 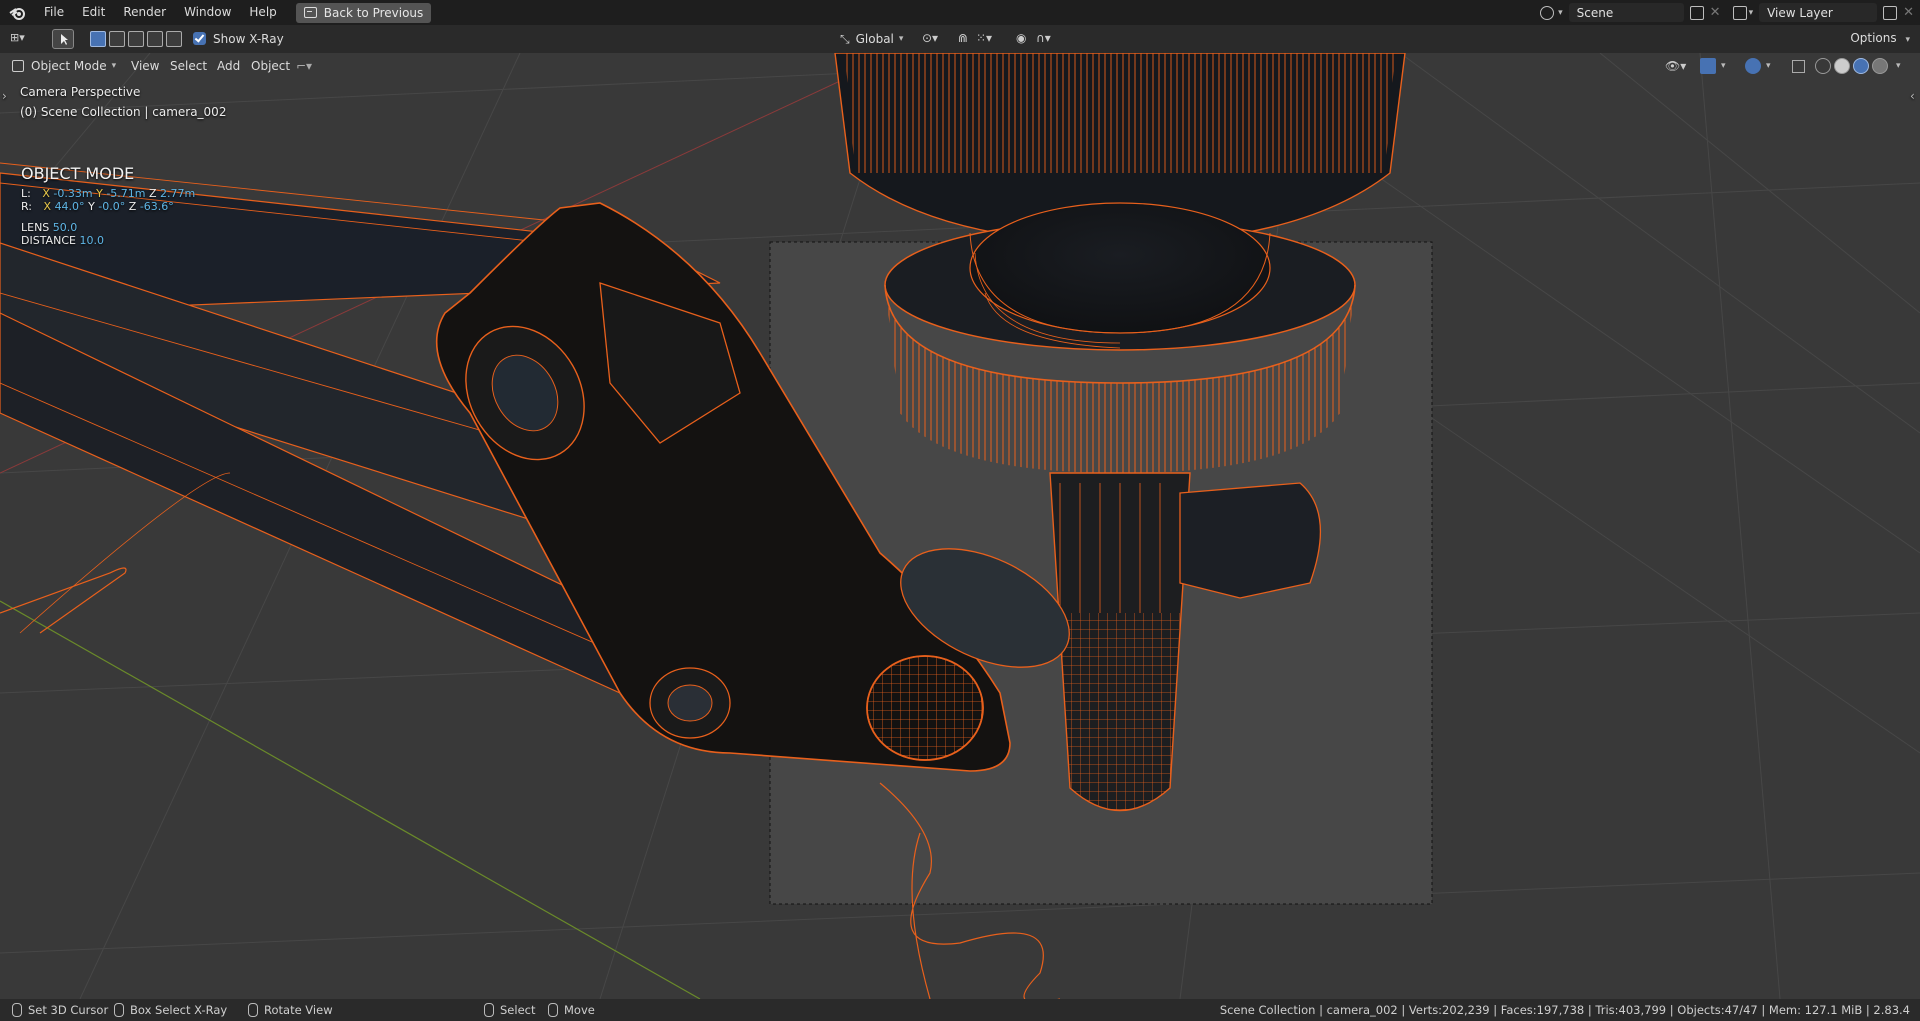 What do you see at coordinates (54, 12) in the screenshot?
I see `menu-file: File` at bounding box center [54, 12].